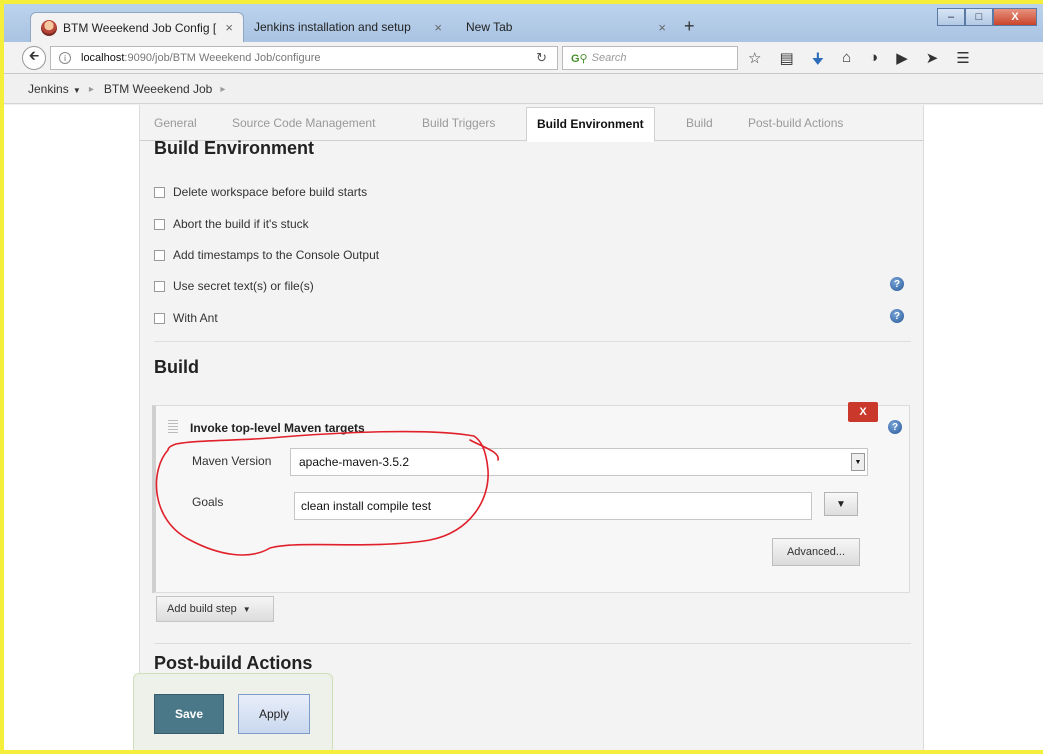 Image resolution: width=1043 pixels, height=754 pixels. What do you see at coordinates (175, 123) in the screenshot?
I see `tab-general: General` at bounding box center [175, 123].